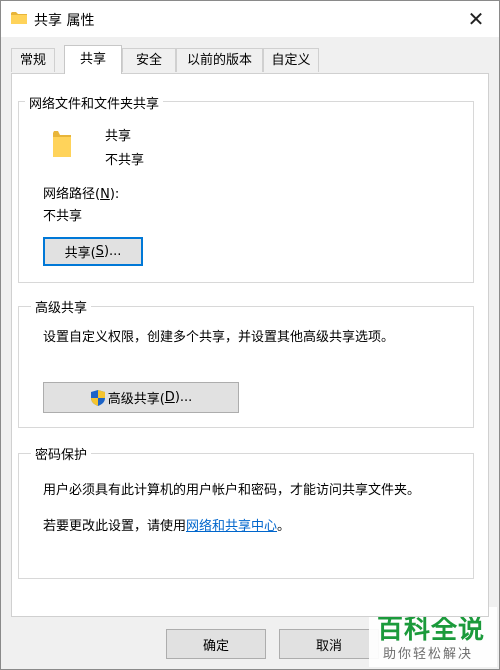  What do you see at coordinates (105, 194) in the screenshot?
I see `network-path-label-key: N` at bounding box center [105, 194].